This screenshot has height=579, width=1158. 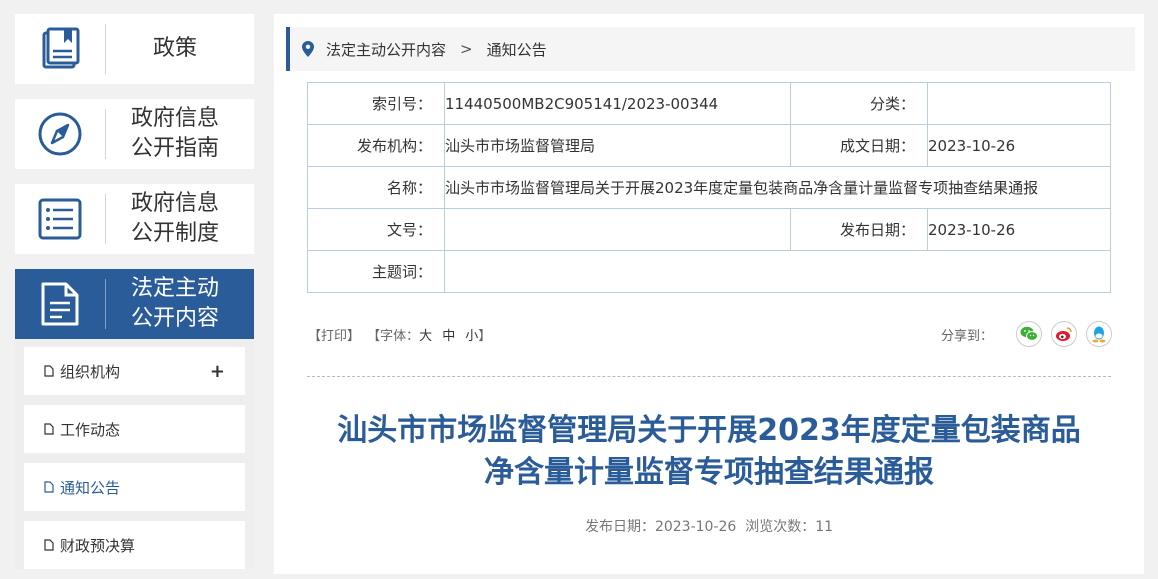 What do you see at coordinates (180, 134) in the screenshot?
I see `sidebar-card-label: 政府信息 公开指南` at bounding box center [180, 134].